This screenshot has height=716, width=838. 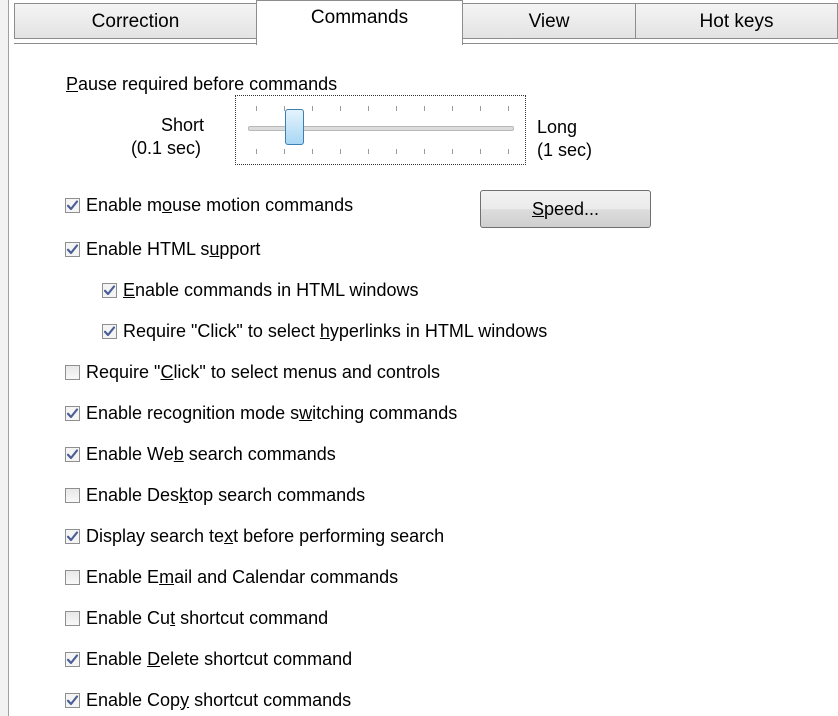 I want to click on checkbox-cut-shortcut: Enable Cut shortcut command, so click(x=196, y=618).